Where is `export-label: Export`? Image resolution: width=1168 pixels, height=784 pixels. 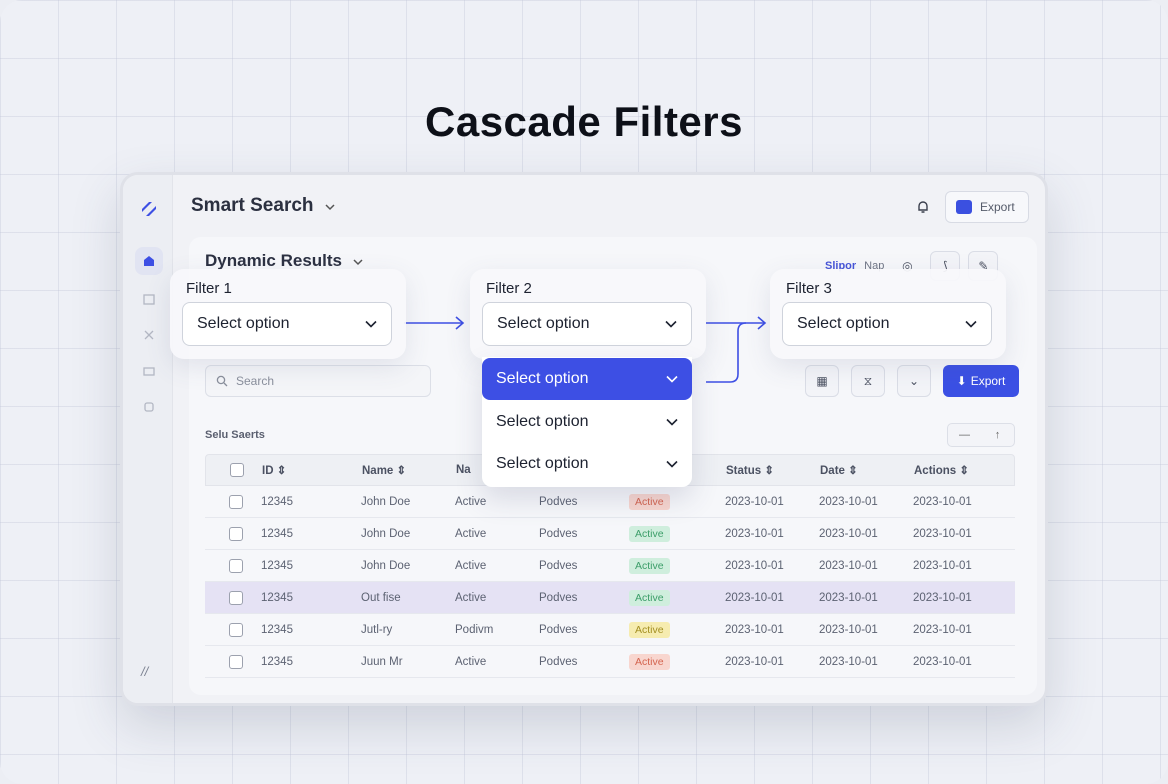
export-label: Export is located at coordinates (997, 207).